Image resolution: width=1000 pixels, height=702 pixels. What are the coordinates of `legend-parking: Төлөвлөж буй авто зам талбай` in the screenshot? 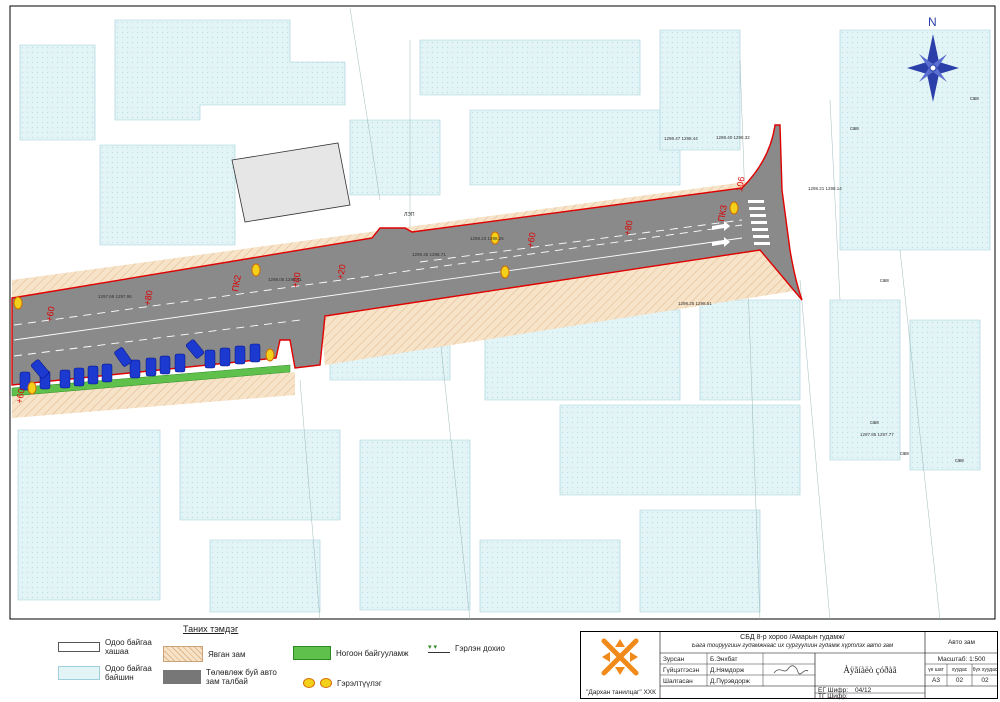 It's located at (238, 677).